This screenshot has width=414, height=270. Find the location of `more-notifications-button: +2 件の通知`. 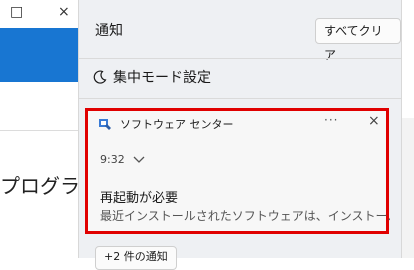

more-notifications-button: +2 件の通知 is located at coordinates (136, 258).